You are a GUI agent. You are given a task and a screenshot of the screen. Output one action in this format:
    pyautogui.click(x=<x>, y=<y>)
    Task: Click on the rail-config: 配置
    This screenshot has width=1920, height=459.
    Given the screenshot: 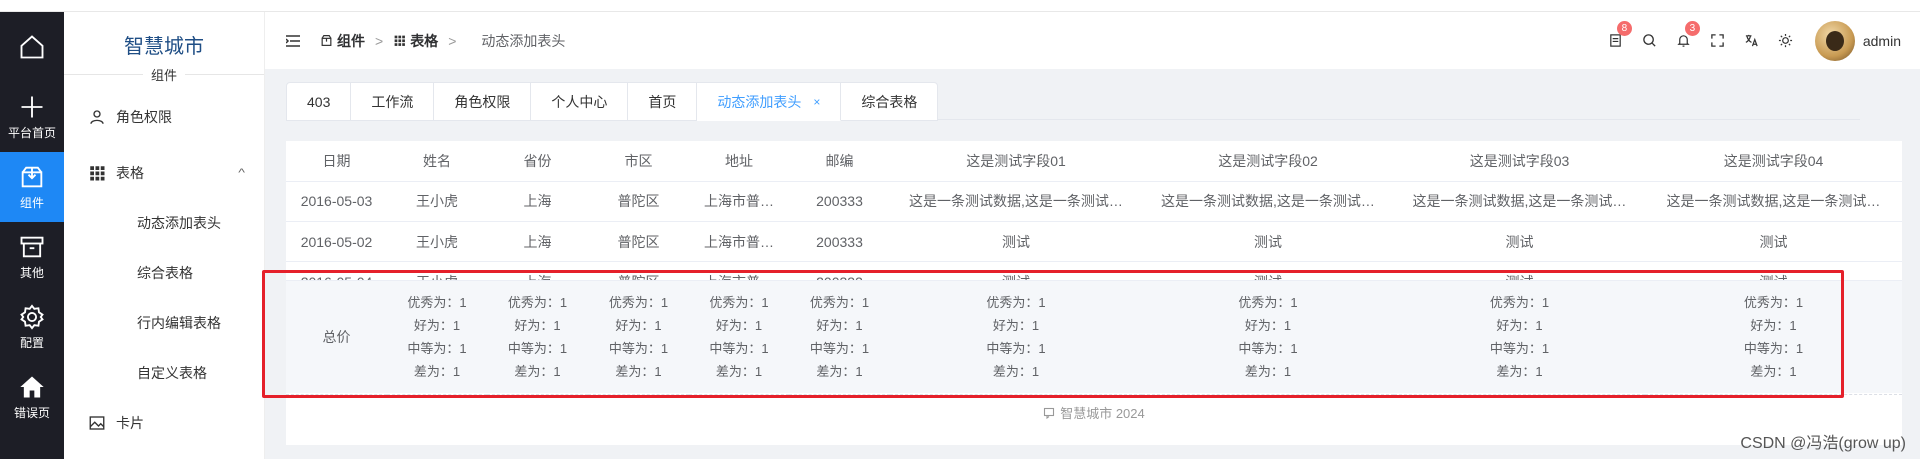 What is the action you would take?
    pyautogui.click(x=32, y=327)
    